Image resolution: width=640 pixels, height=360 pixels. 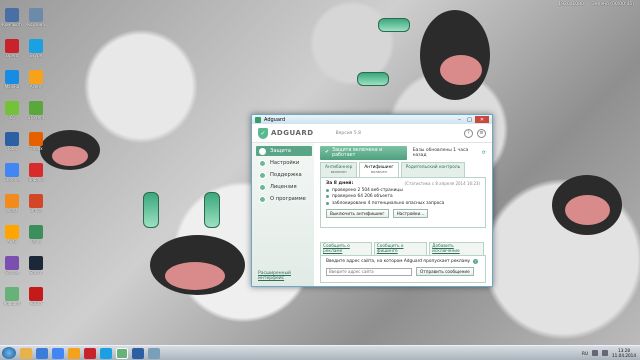 What do you see at coordinates (12, 172) in the screenshot?
I see `desktop-icon: Chrome` at bounding box center [12, 172].